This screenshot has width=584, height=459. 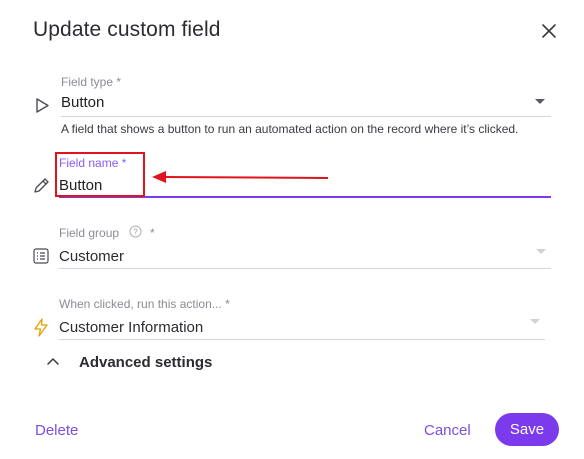 What do you see at coordinates (82, 102) in the screenshot?
I see `field-type-value: Button` at bounding box center [82, 102].